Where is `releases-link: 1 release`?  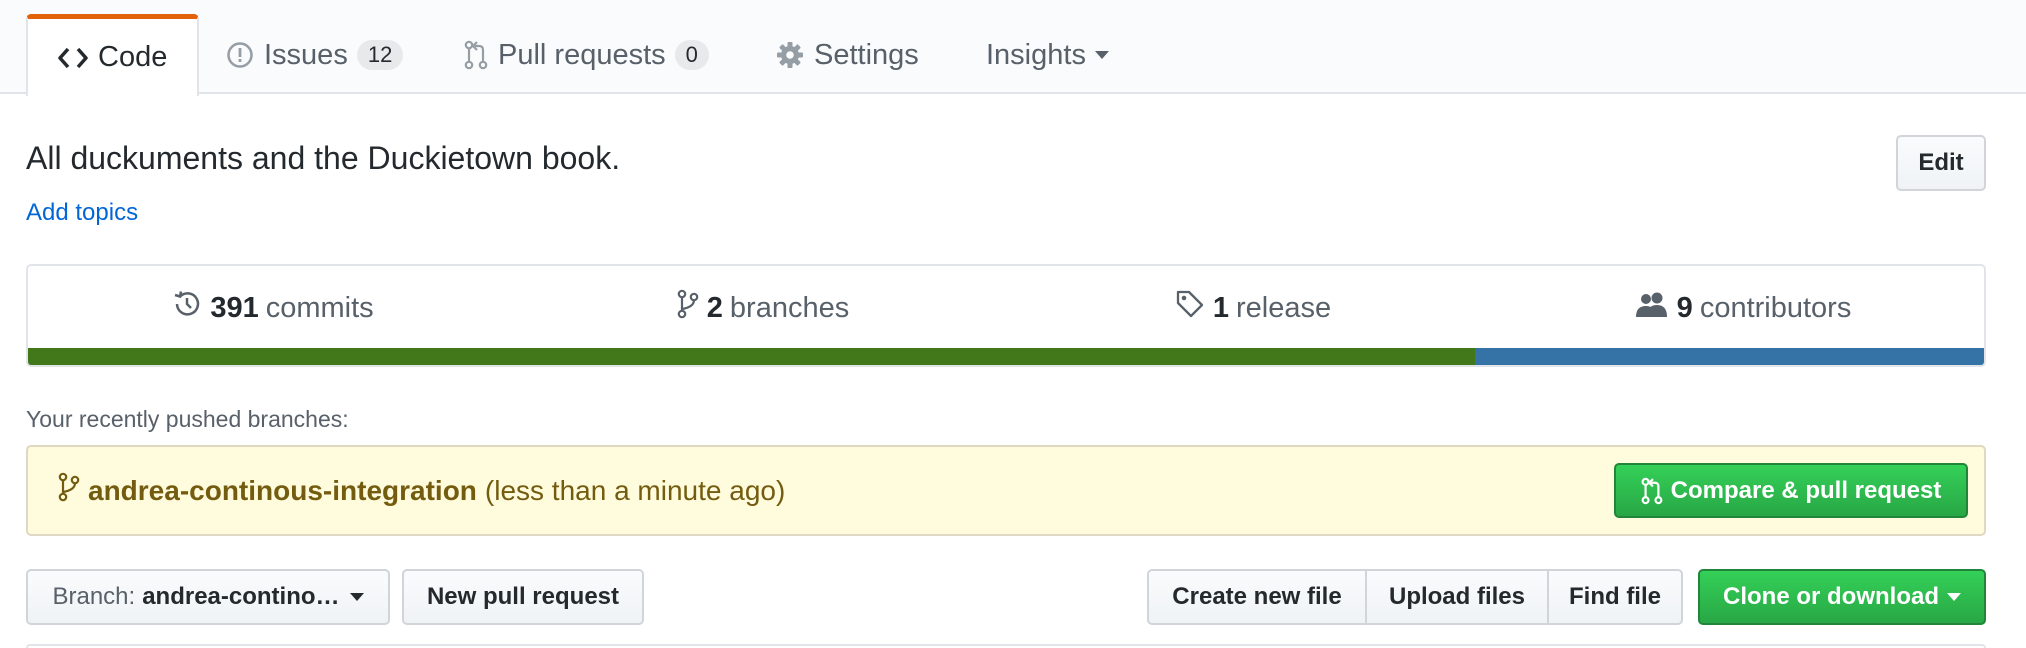
releases-link: 1 release is located at coordinates (1253, 308).